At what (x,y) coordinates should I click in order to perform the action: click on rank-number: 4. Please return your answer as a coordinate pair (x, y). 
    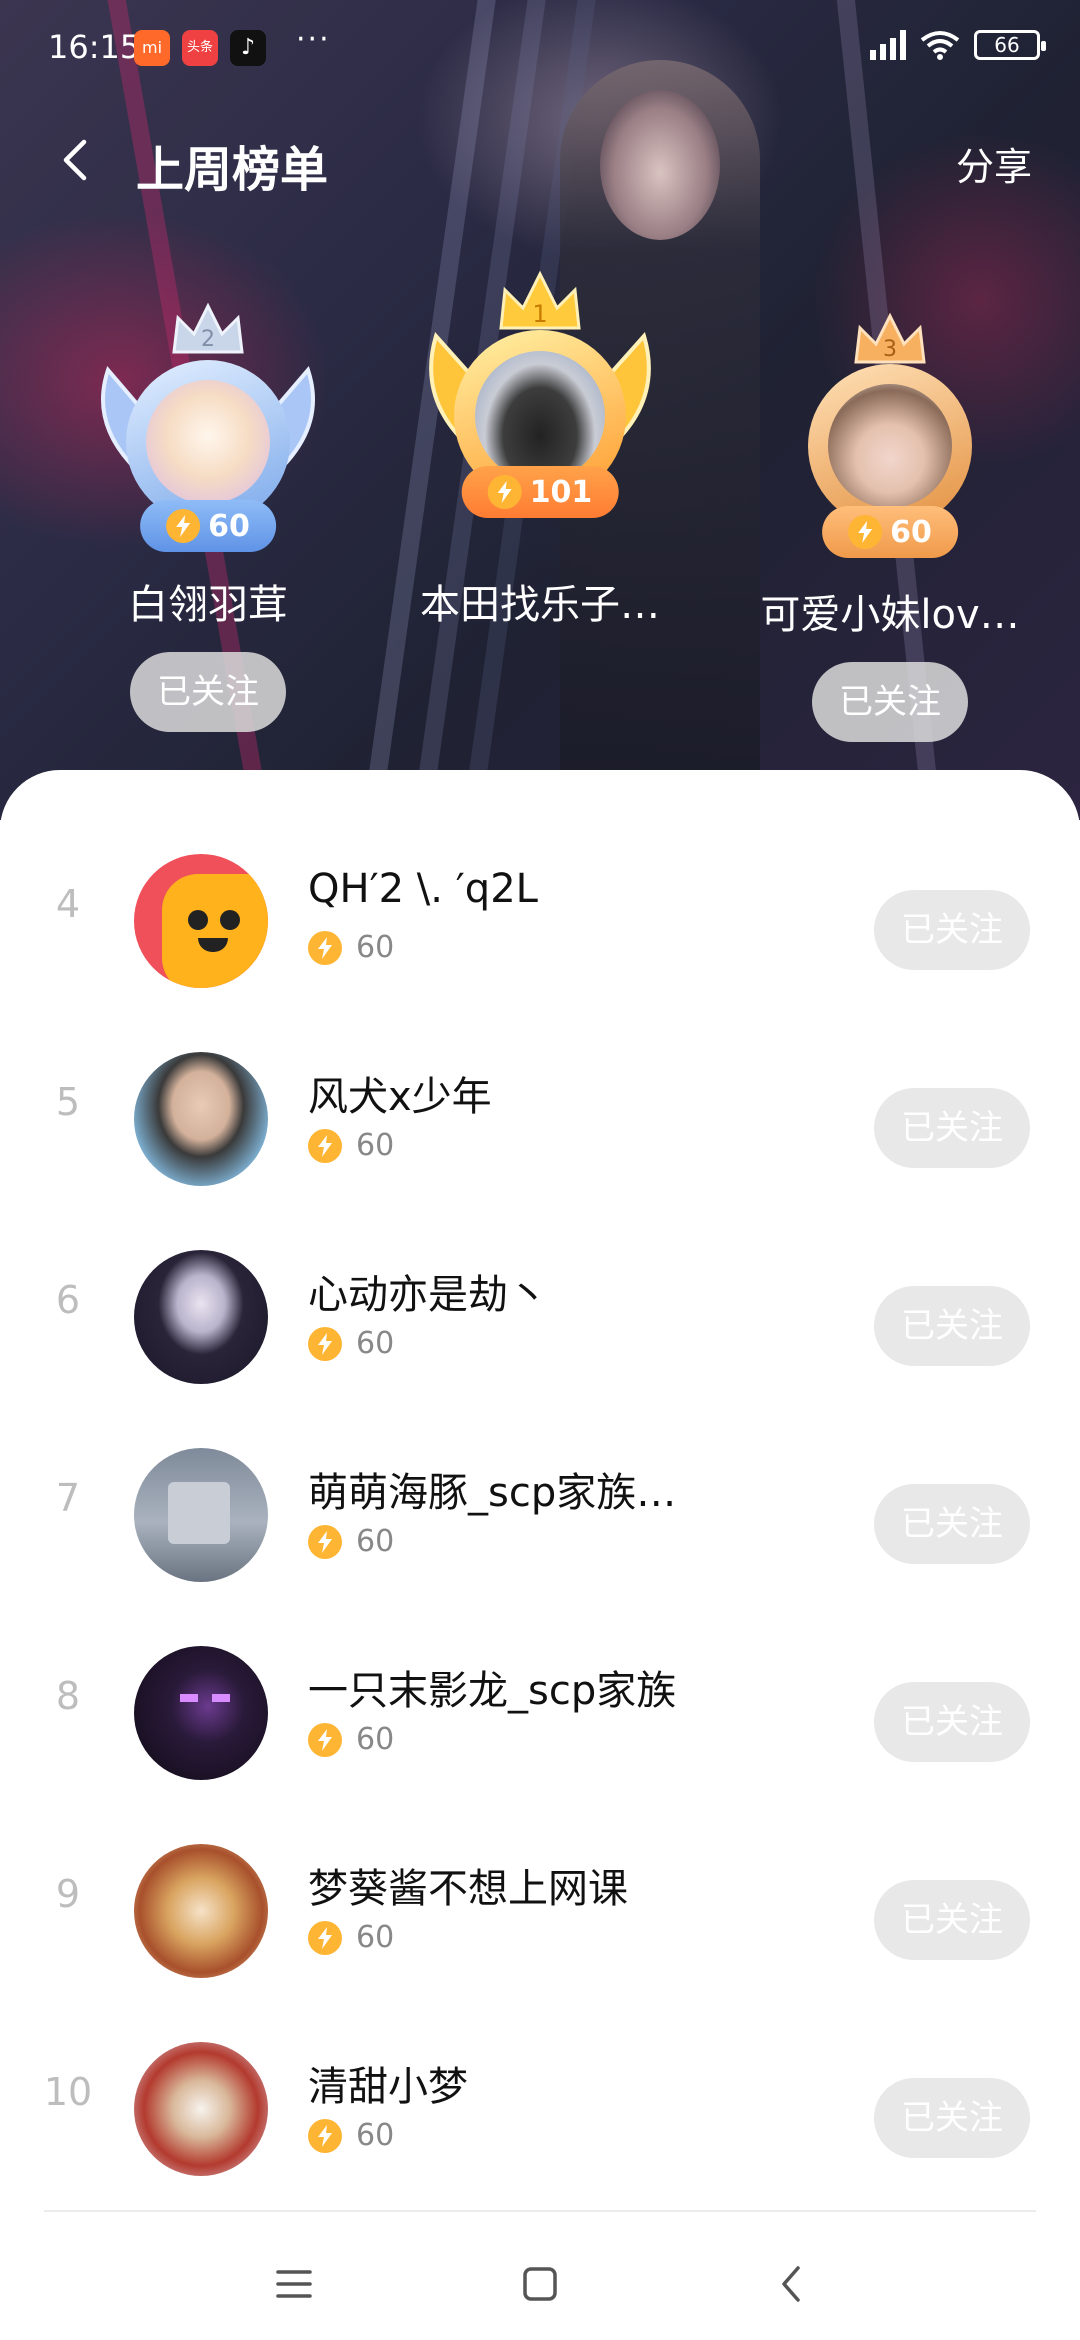
    Looking at the image, I should click on (68, 904).